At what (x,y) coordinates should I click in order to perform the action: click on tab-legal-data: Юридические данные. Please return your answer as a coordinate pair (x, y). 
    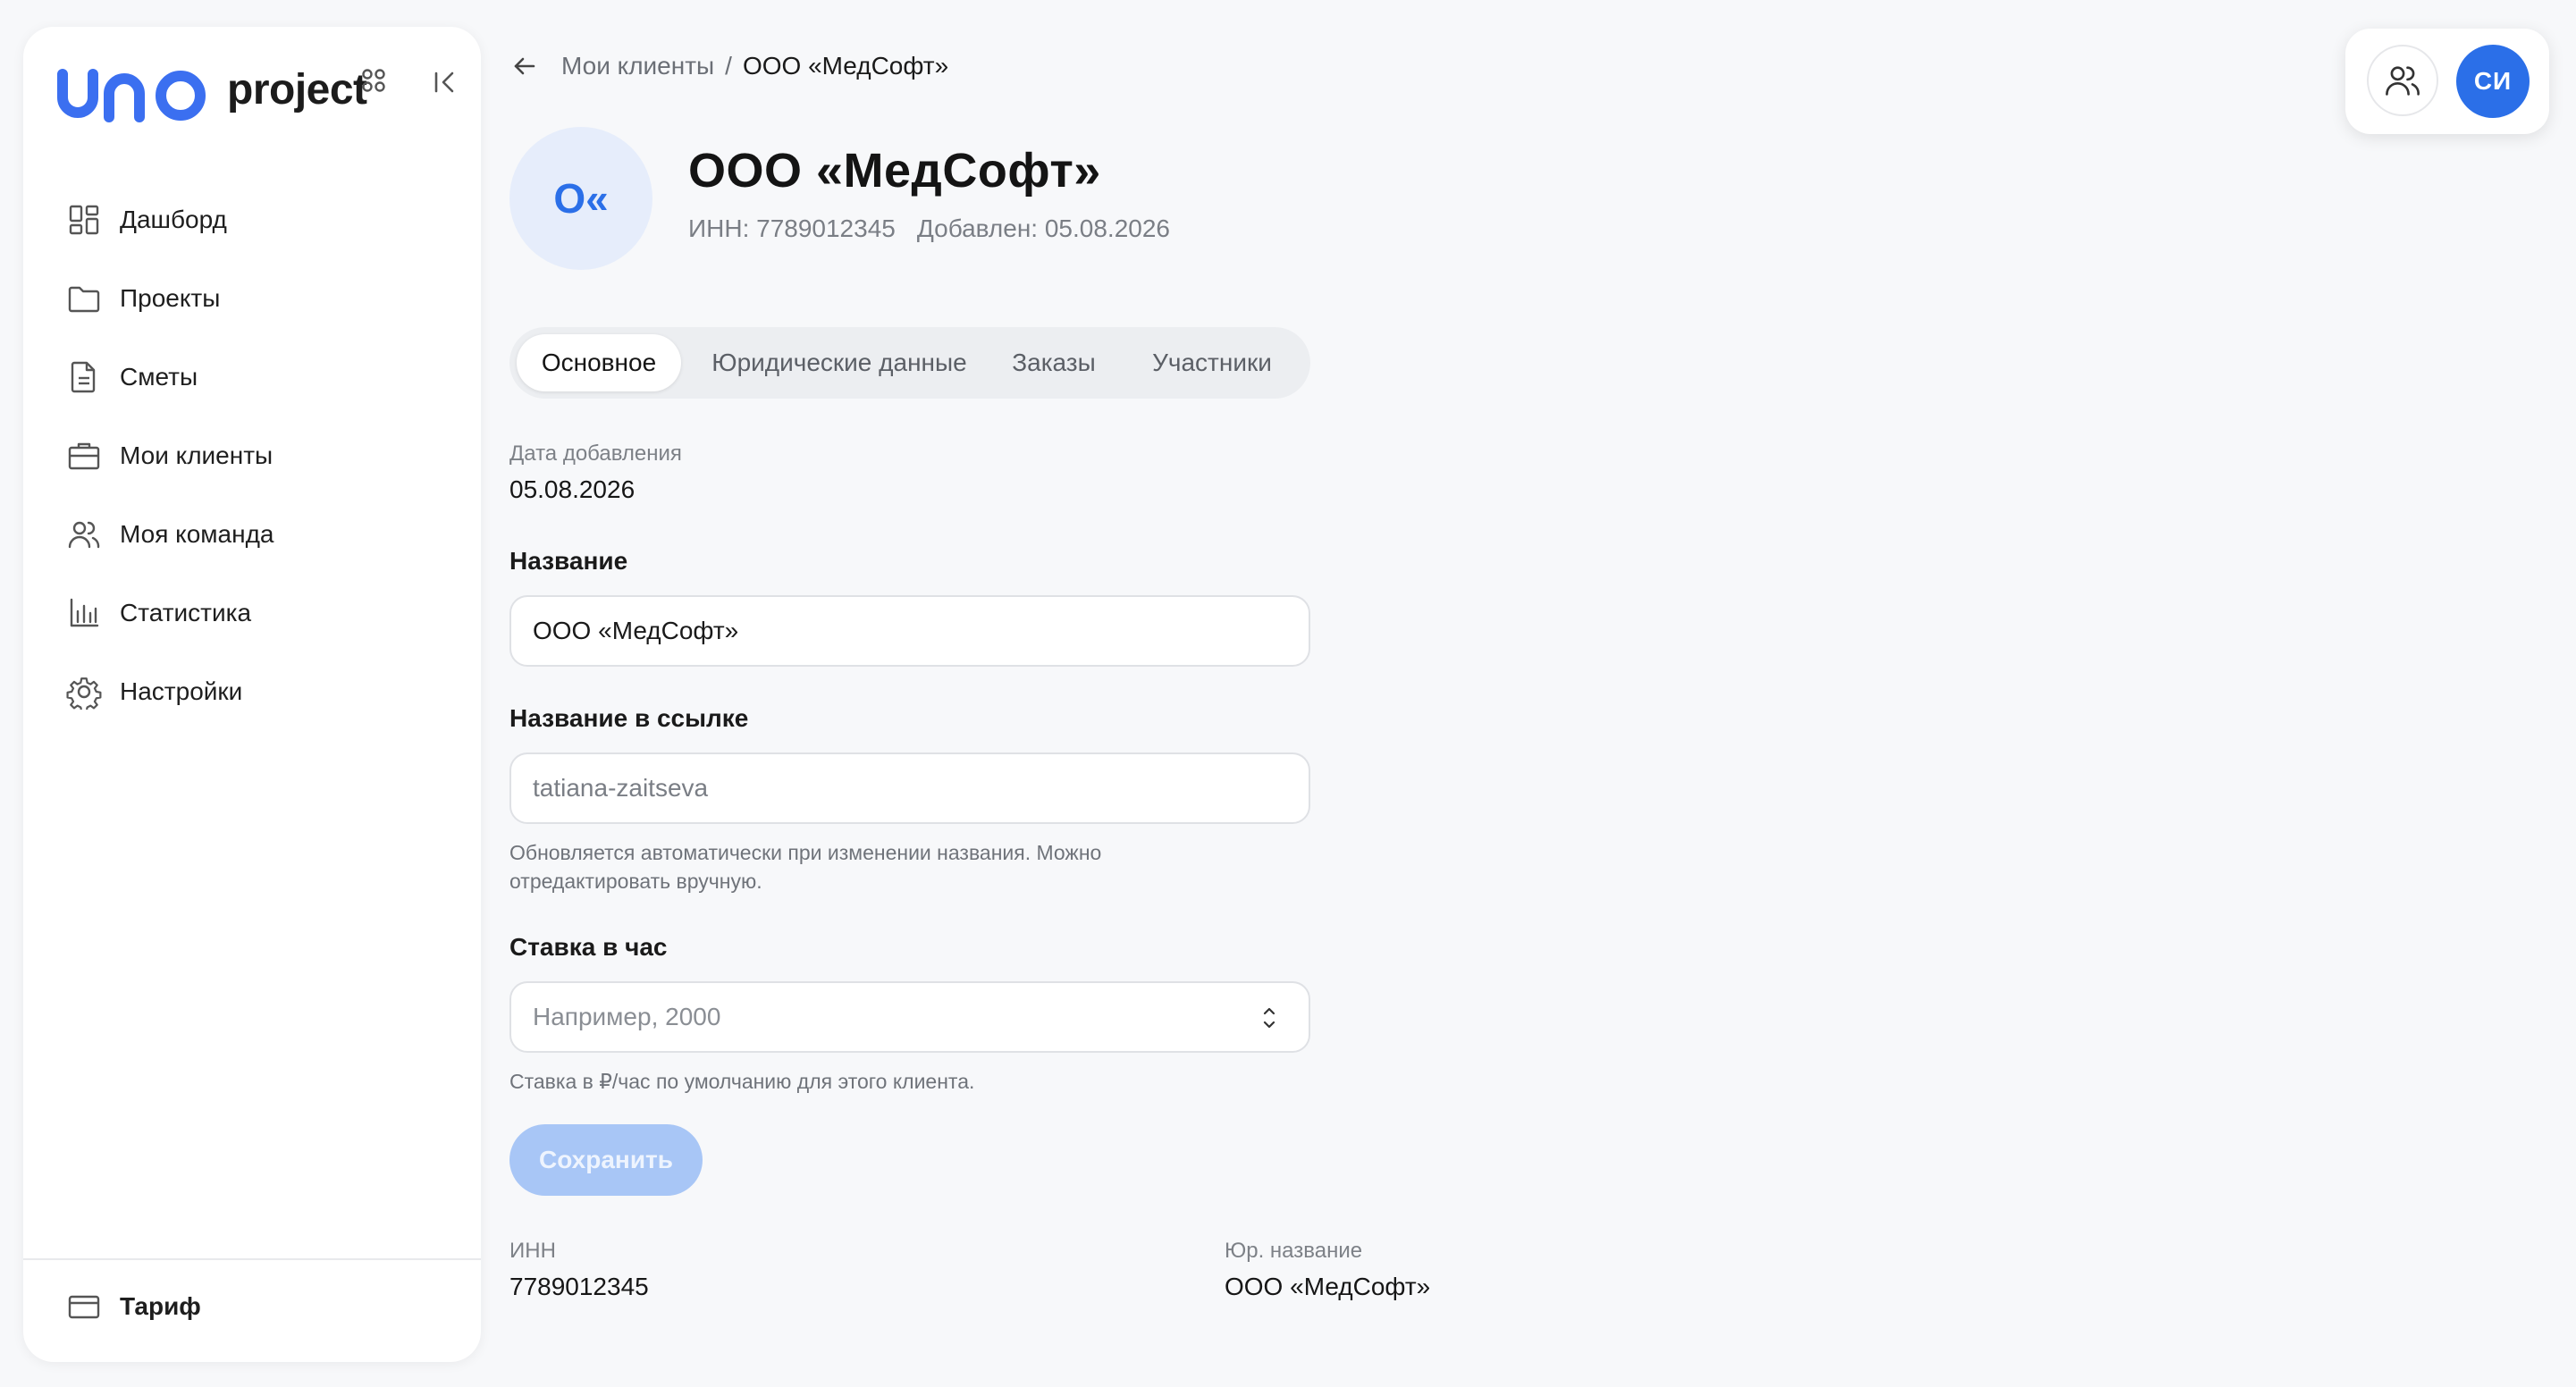
    Looking at the image, I should click on (840, 362).